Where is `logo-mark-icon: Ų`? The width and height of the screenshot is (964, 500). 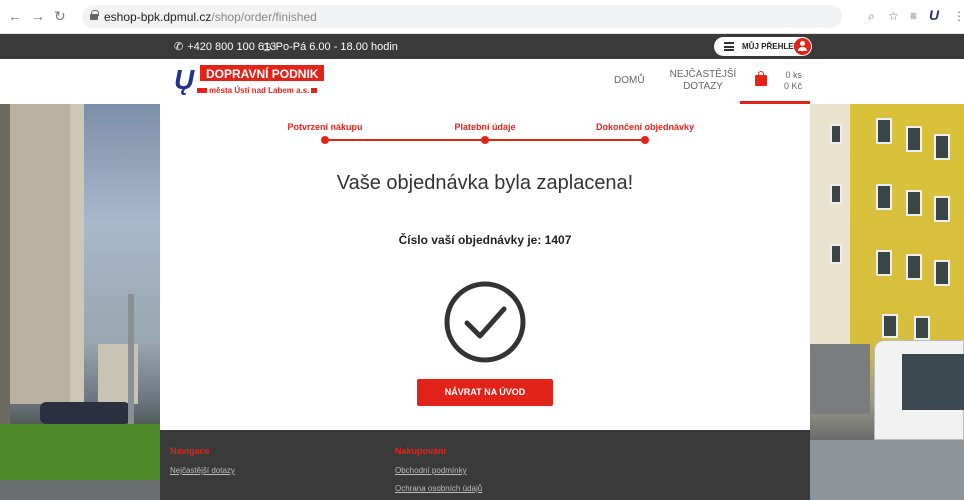
logo-mark-icon: Ų is located at coordinates (185, 79).